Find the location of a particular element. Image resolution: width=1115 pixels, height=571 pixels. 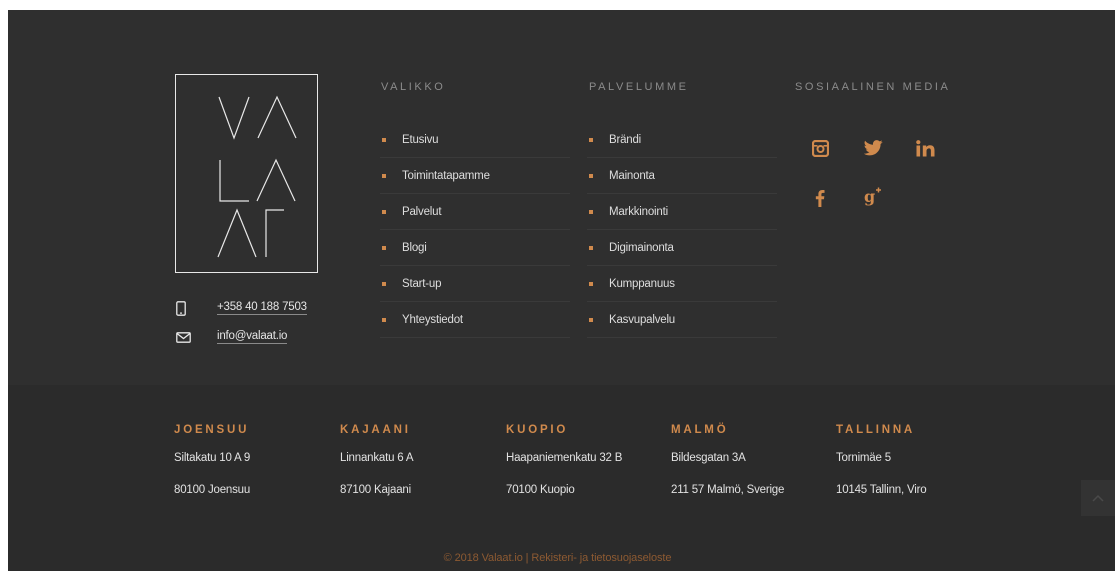

service-item-brandi: Brändi is located at coordinates (682, 140).